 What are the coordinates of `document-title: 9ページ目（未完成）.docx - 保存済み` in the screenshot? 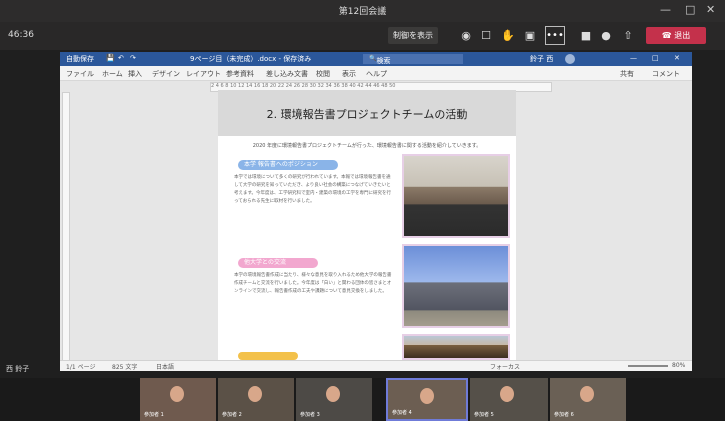 It's located at (251, 59).